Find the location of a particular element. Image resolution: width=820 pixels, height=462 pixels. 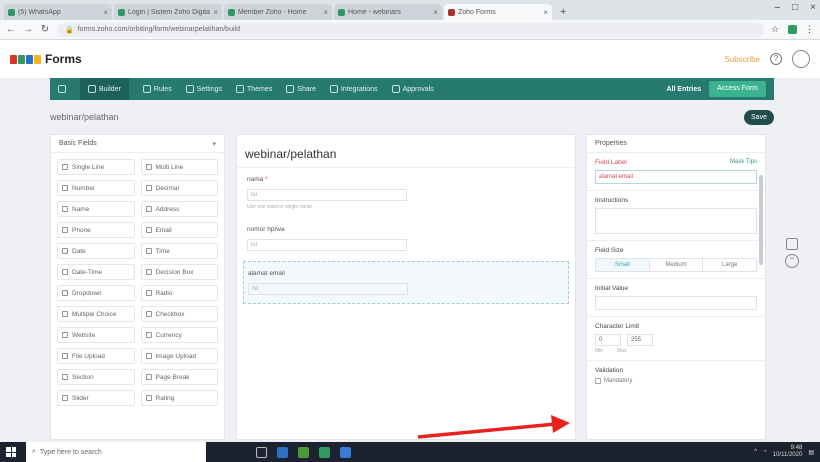

access-form-button: Access Form is located at coordinates (737, 89).